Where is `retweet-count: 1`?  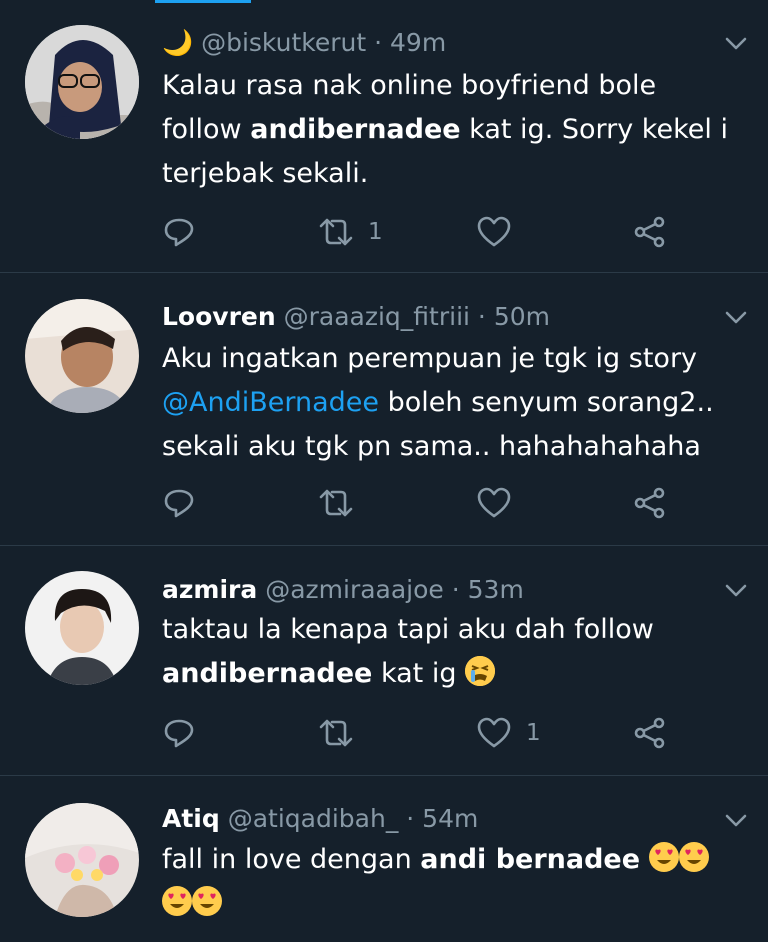 retweet-count: 1 is located at coordinates (375, 232).